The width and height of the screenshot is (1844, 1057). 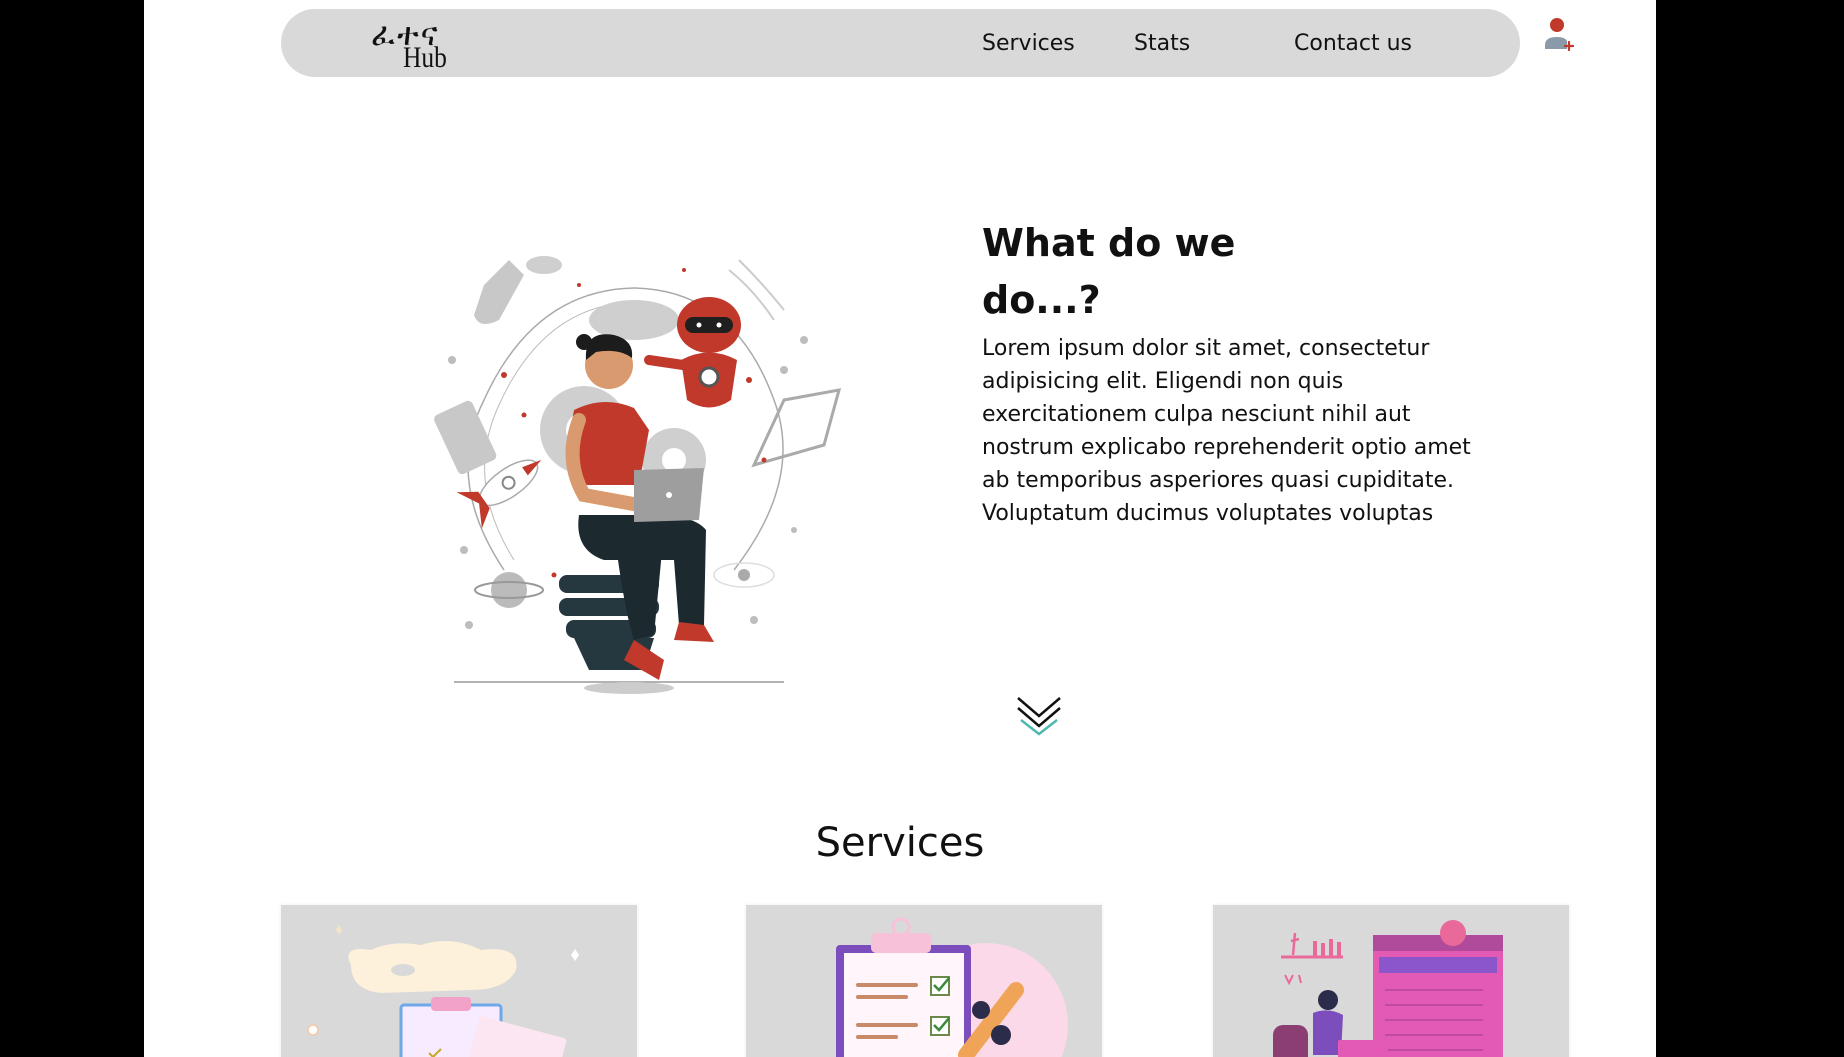 What do you see at coordinates (594, 470) in the screenshot?
I see `hero-illustration` at bounding box center [594, 470].